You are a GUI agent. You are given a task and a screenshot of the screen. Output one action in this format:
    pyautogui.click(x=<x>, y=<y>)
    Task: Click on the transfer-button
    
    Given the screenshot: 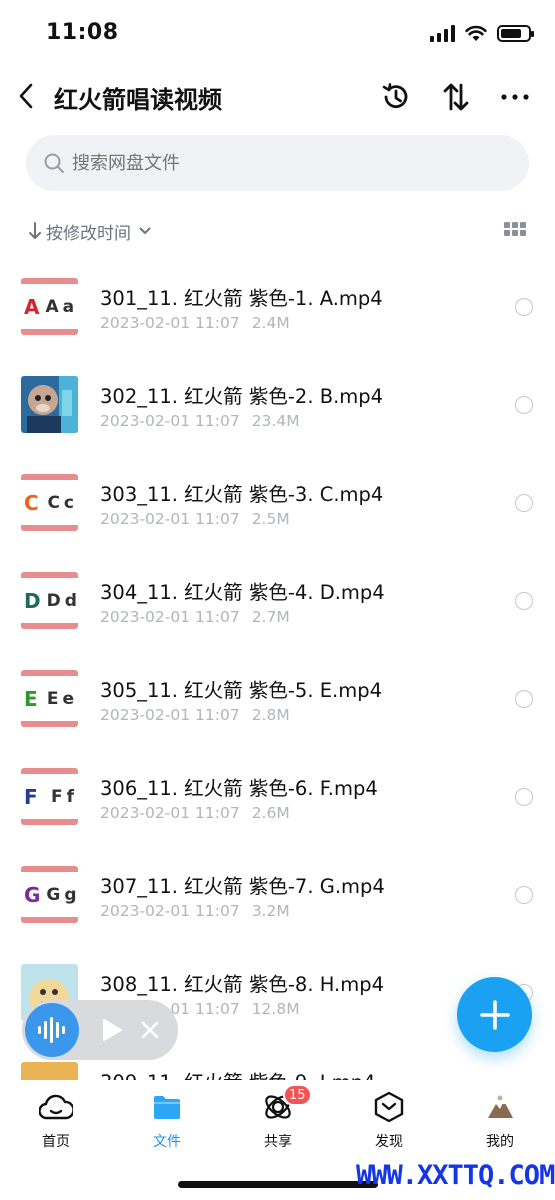 What is the action you would take?
    pyautogui.click(x=456, y=97)
    